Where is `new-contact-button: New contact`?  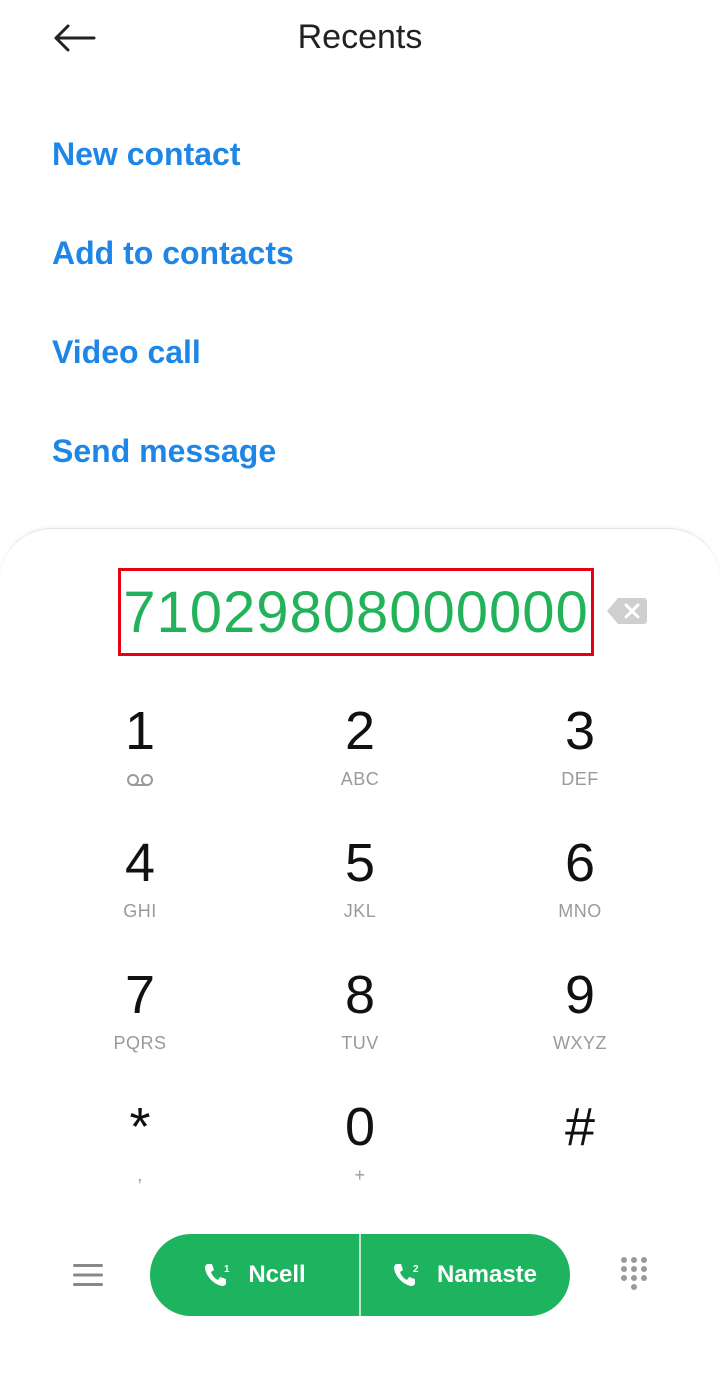
new-contact-button: New contact is located at coordinates (362, 169).